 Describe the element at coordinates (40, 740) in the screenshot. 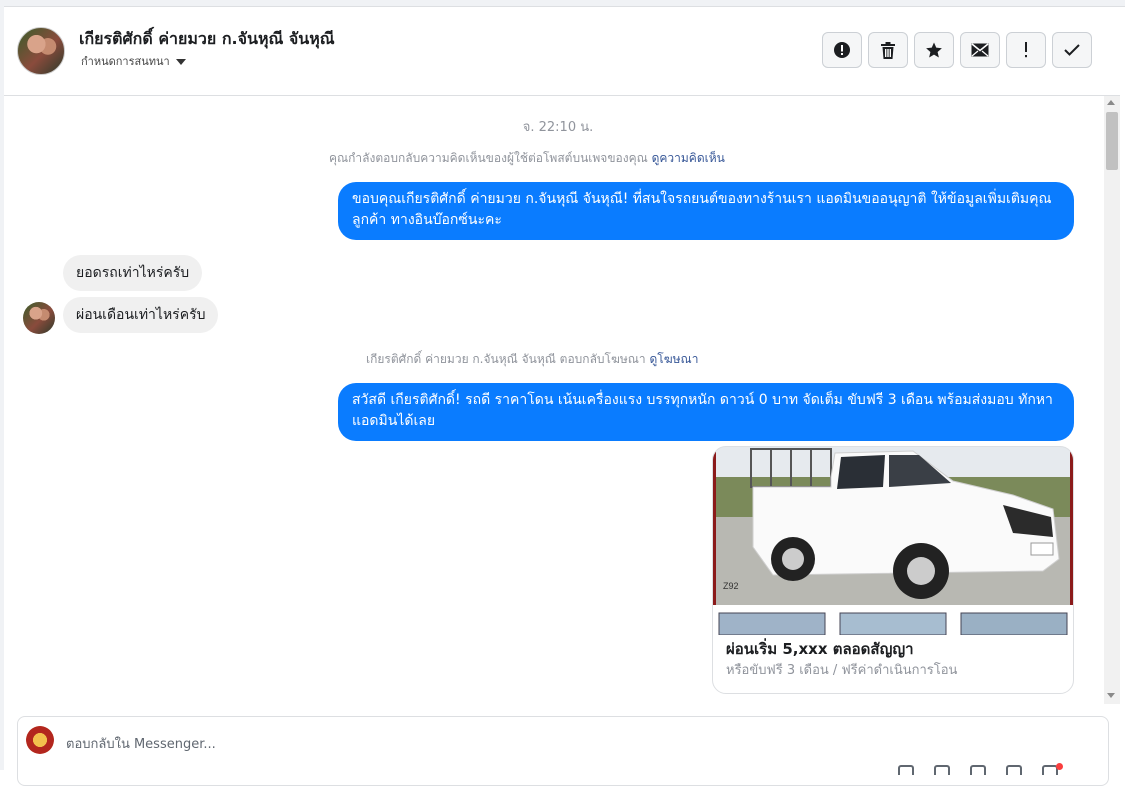

I see `page-avatar` at that location.